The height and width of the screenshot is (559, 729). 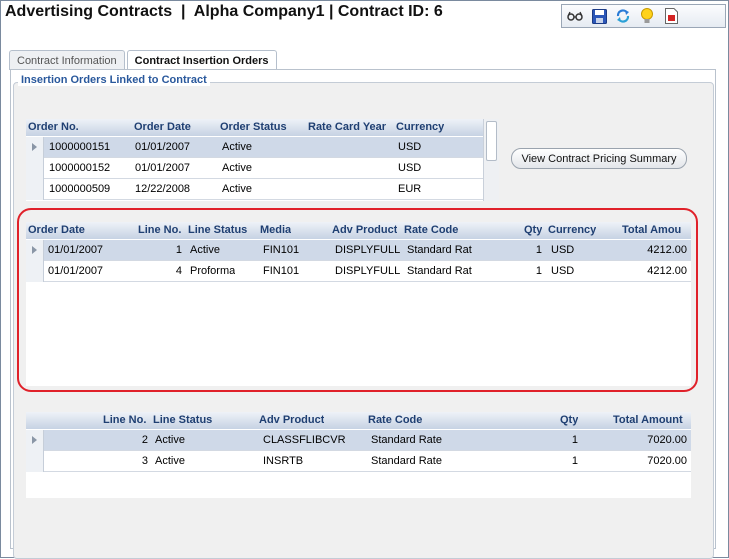 What do you see at coordinates (569, 420) in the screenshot?
I see `column-header: Qty` at bounding box center [569, 420].